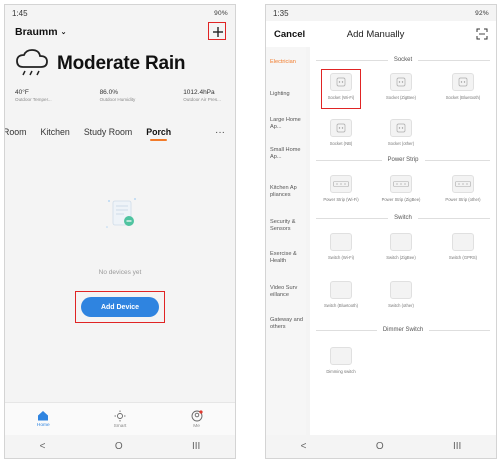  Describe the element at coordinates (54, 132) in the screenshot. I see `room-tab-kitchen: Kitchen` at that location.